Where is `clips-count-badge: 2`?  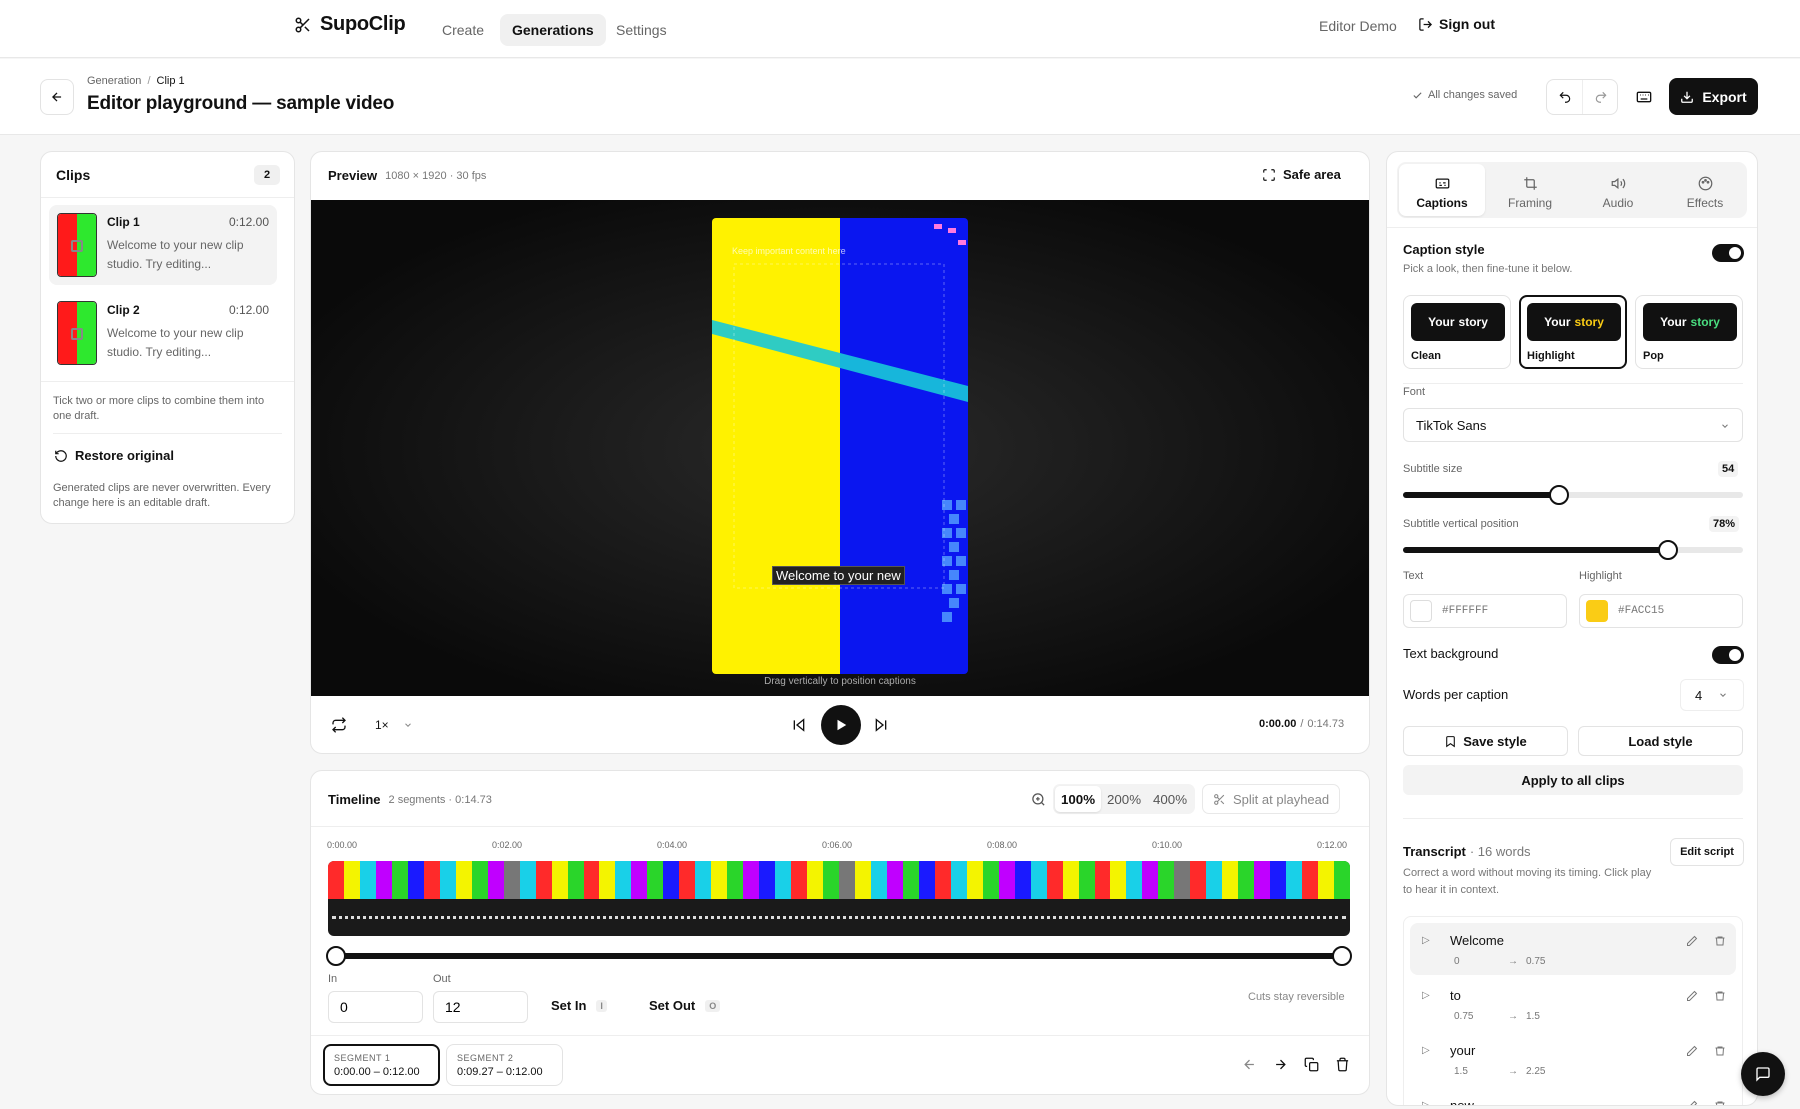 clips-count-badge: 2 is located at coordinates (267, 175).